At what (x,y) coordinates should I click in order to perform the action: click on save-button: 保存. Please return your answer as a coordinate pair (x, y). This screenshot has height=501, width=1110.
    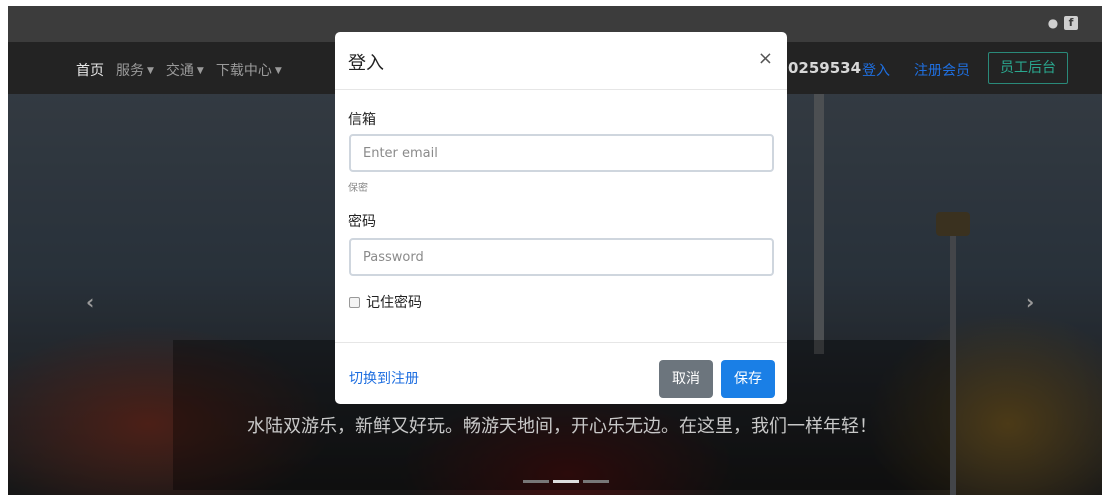
    Looking at the image, I should click on (748, 379).